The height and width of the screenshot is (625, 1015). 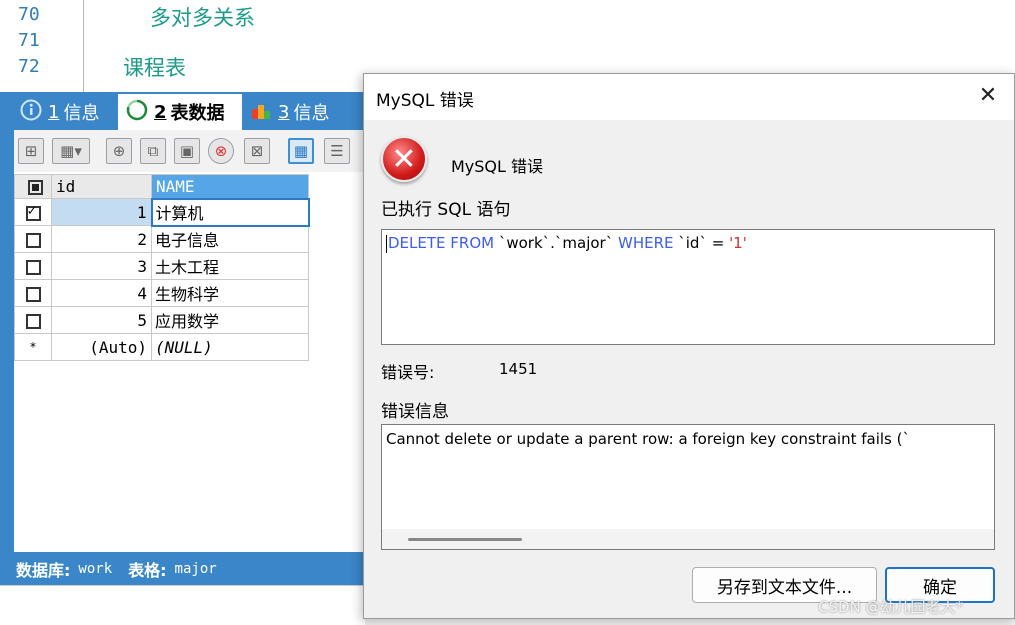 I want to click on sql-value: '1', so click(x=738, y=243).